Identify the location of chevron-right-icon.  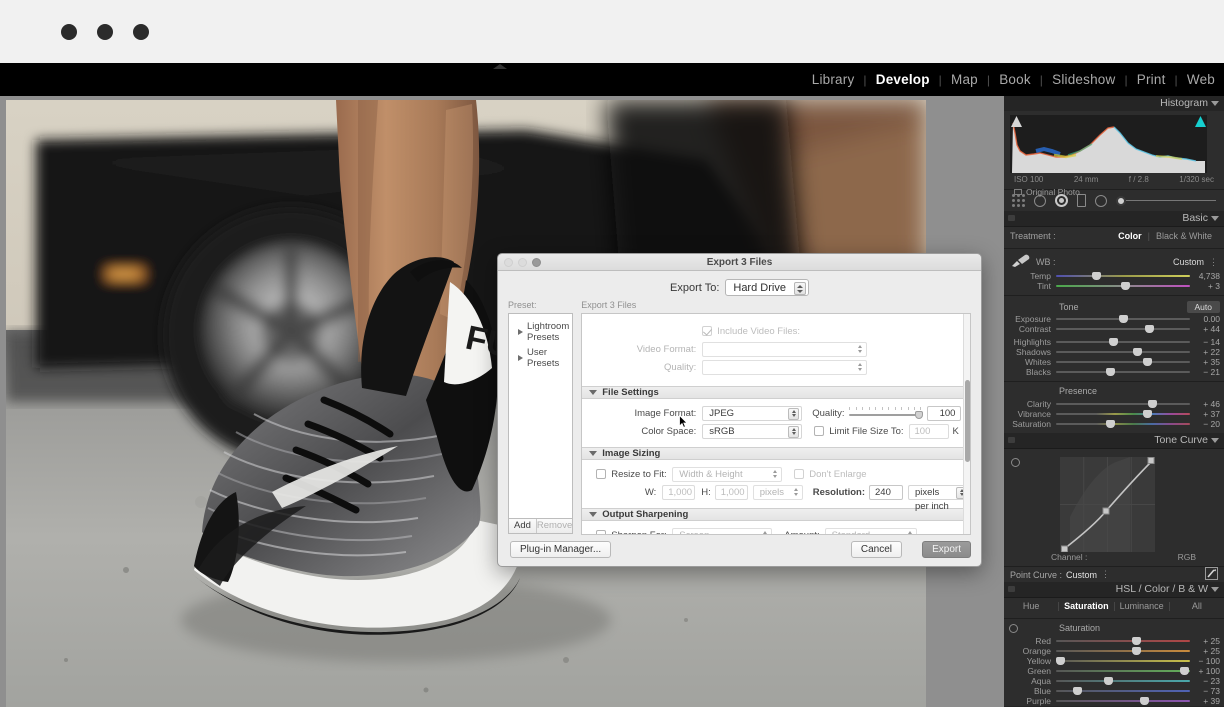
(520, 358).